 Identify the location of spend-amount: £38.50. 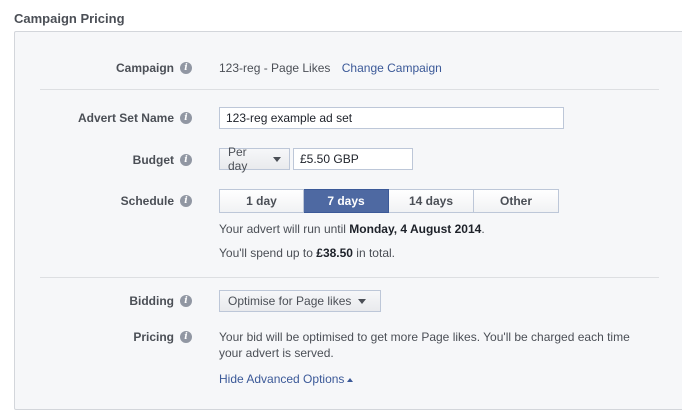
(334, 253).